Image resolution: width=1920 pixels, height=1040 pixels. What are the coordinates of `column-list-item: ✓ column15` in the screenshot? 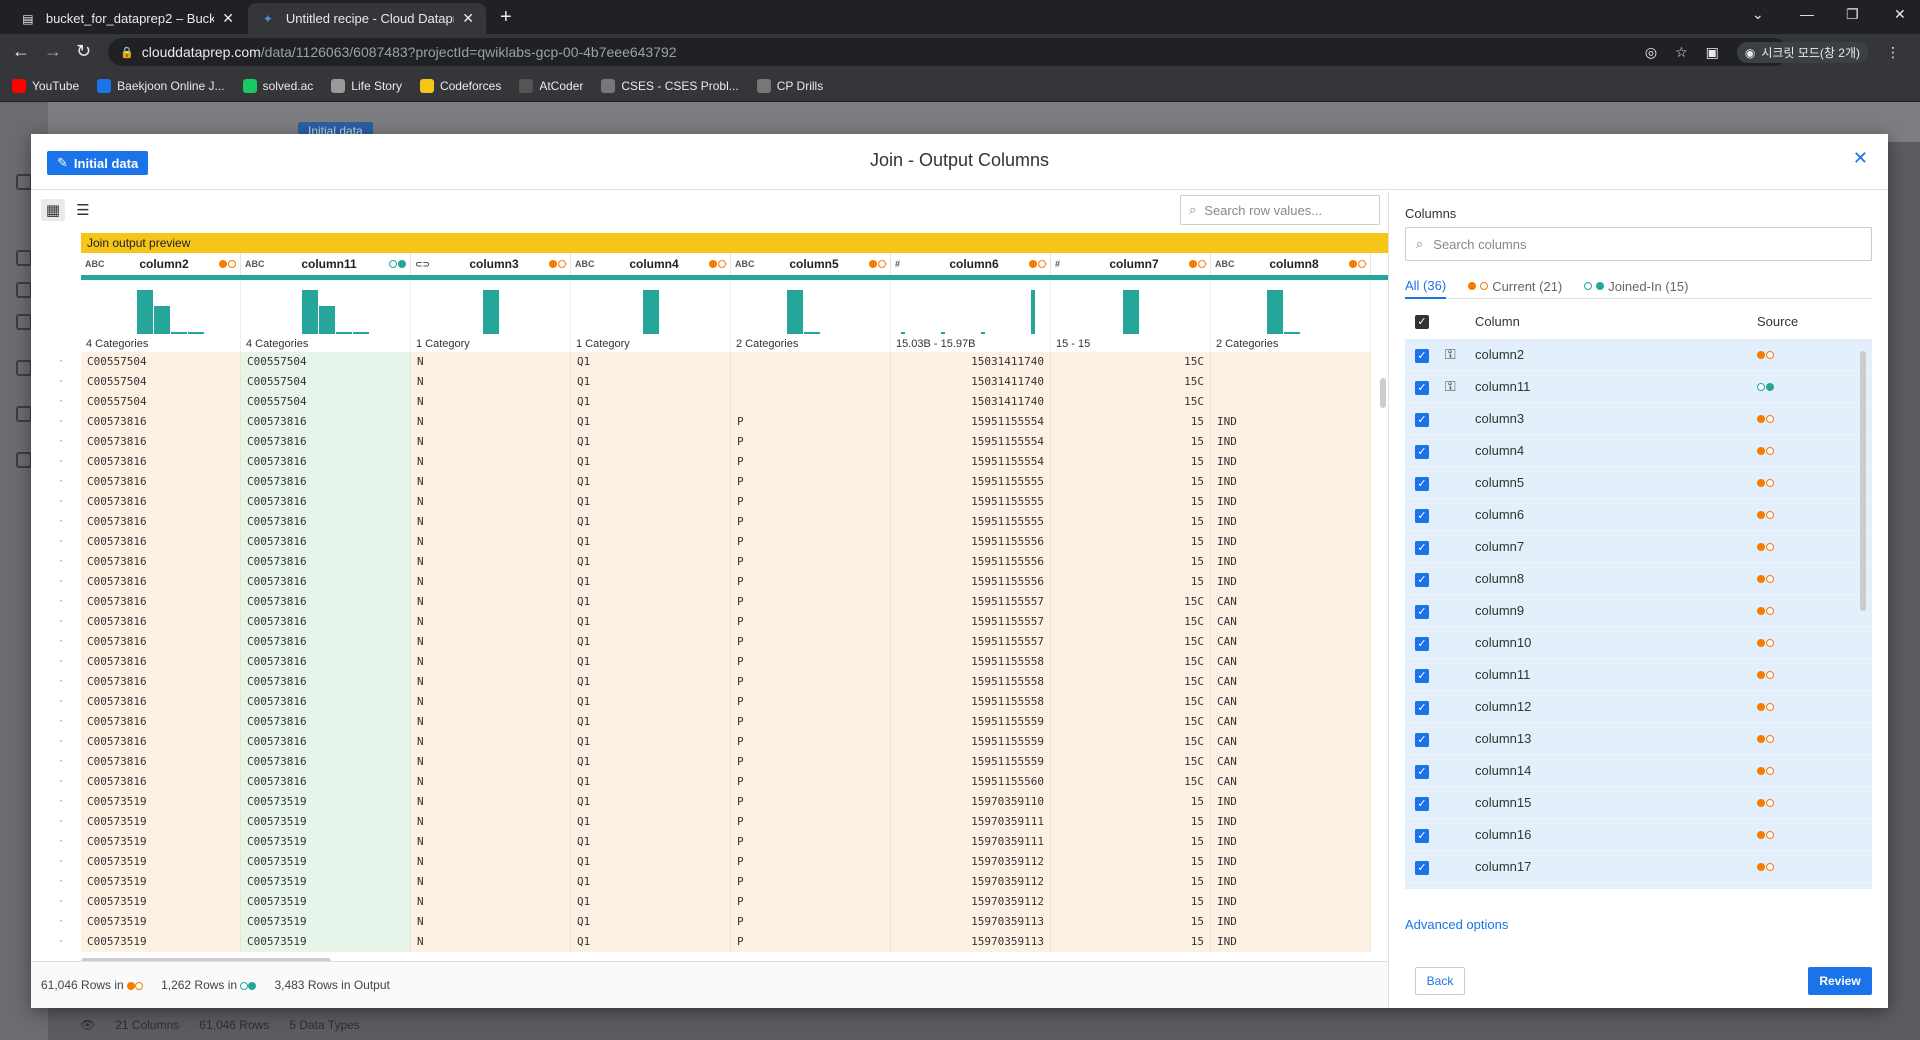 It's located at (1638, 803).